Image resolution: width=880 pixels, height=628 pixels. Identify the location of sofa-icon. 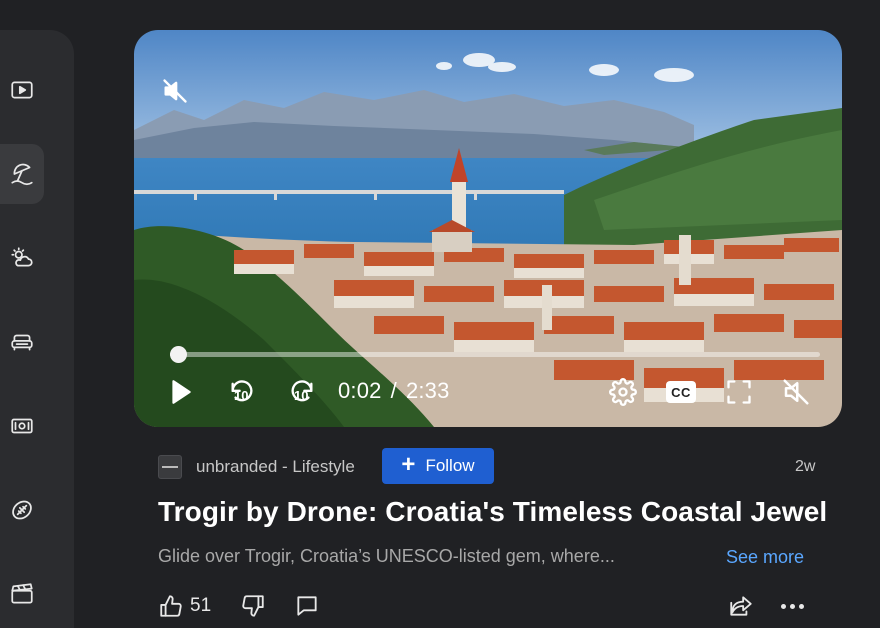
(22, 342).